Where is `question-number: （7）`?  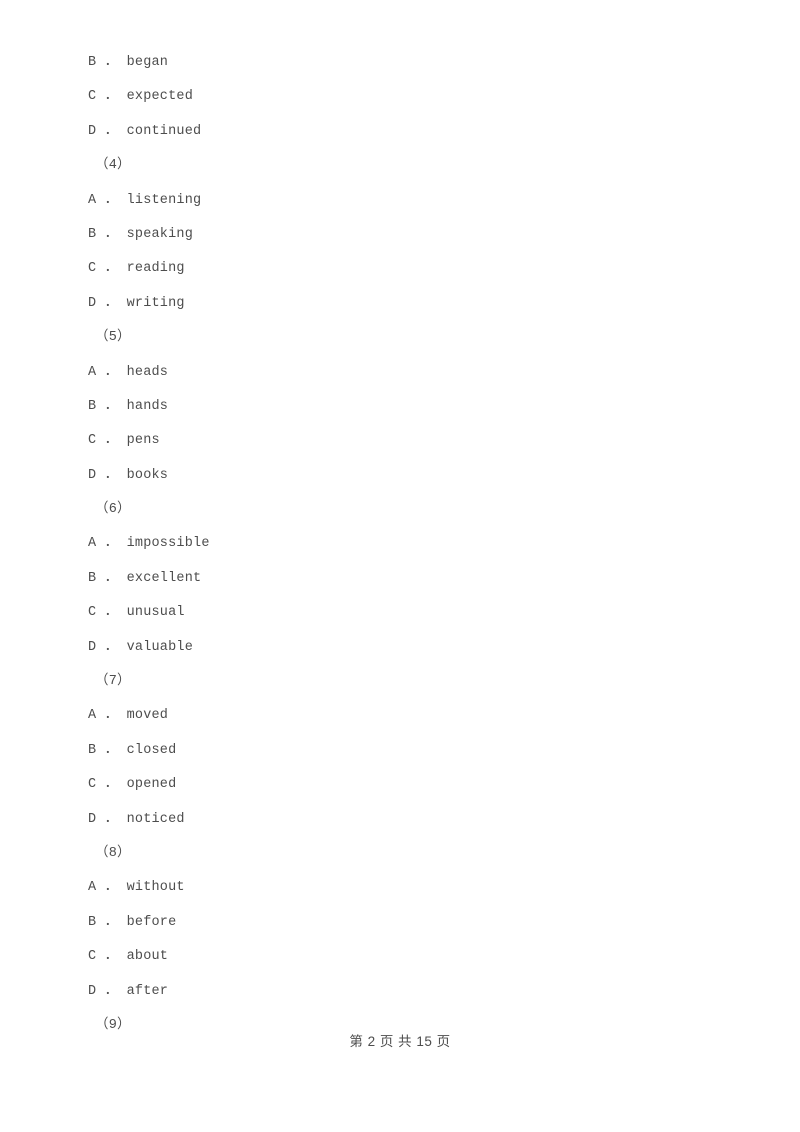
question-number: （7） is located at coordinates (113, 682).